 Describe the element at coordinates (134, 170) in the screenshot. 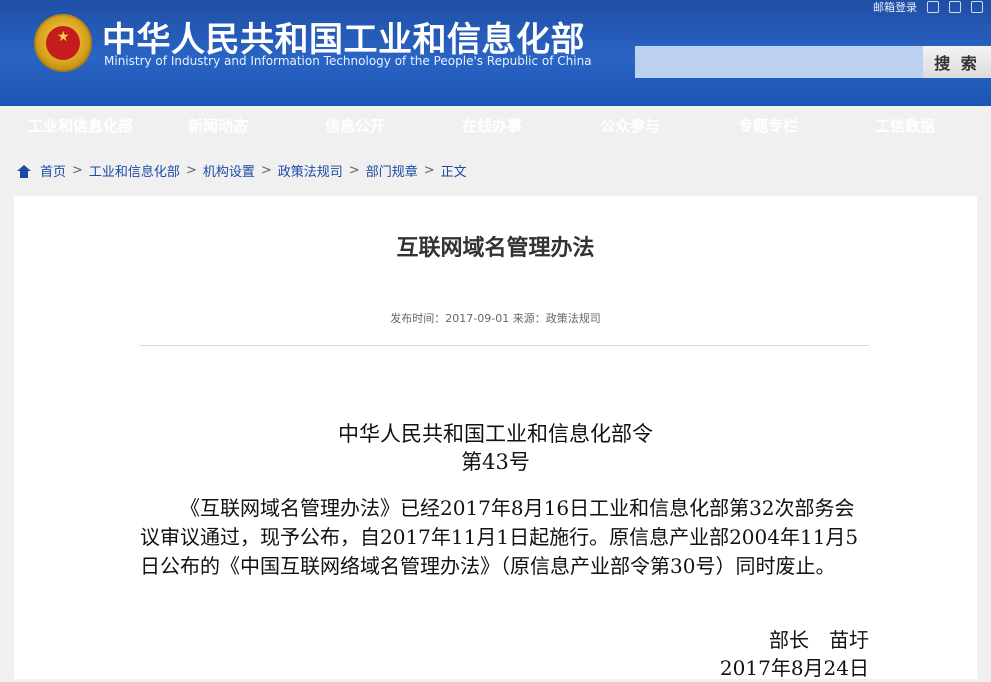

I see `breadcrumb-miit: 工业和信息化部` at that location.